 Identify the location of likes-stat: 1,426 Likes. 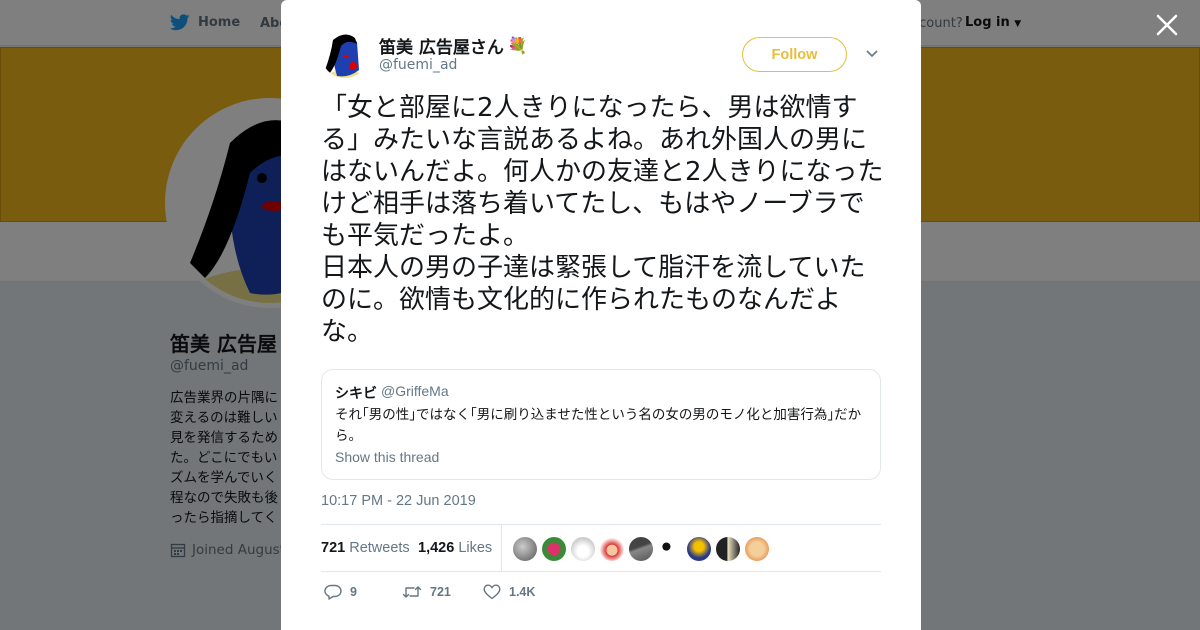
(455, 548).